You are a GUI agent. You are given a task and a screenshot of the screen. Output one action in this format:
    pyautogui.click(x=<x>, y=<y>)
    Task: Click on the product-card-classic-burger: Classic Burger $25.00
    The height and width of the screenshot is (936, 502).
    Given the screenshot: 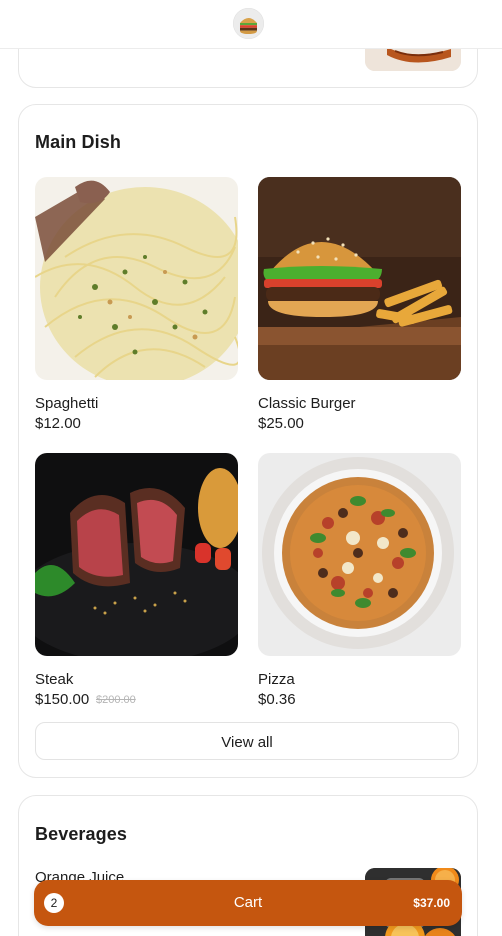 What is the action you would take?
    pyautogui.click(x=359, y=304)
    